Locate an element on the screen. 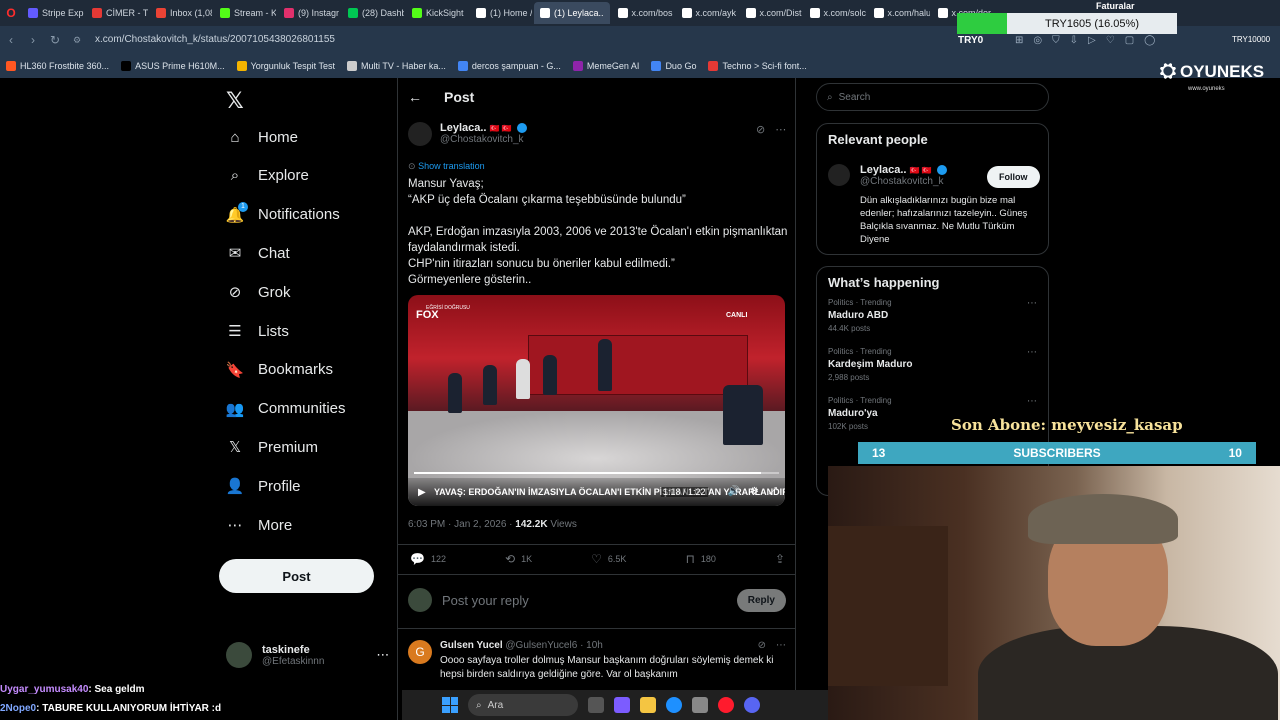 The width and height of the screenshot is (1280, 720). like-action: ♡ 6.5K is located at coordinates (608, 559).